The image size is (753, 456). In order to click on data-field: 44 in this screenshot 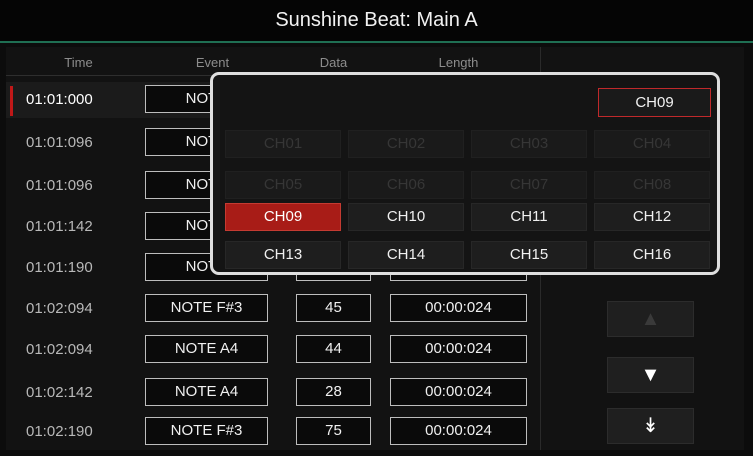, I will do `click(333, 349)`.